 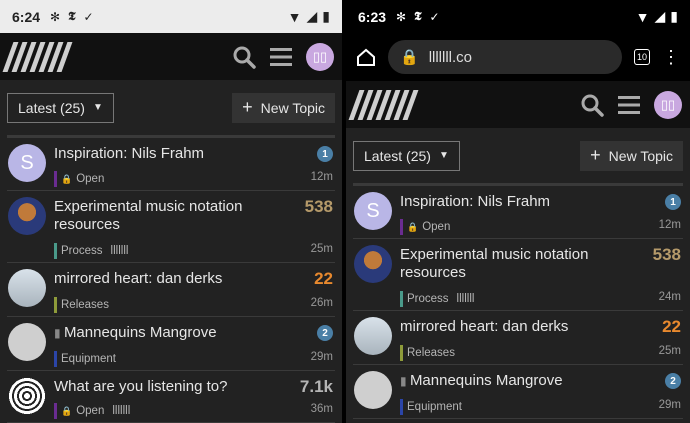 I want to click on tab-count: 10, so click(x=641, y=57).